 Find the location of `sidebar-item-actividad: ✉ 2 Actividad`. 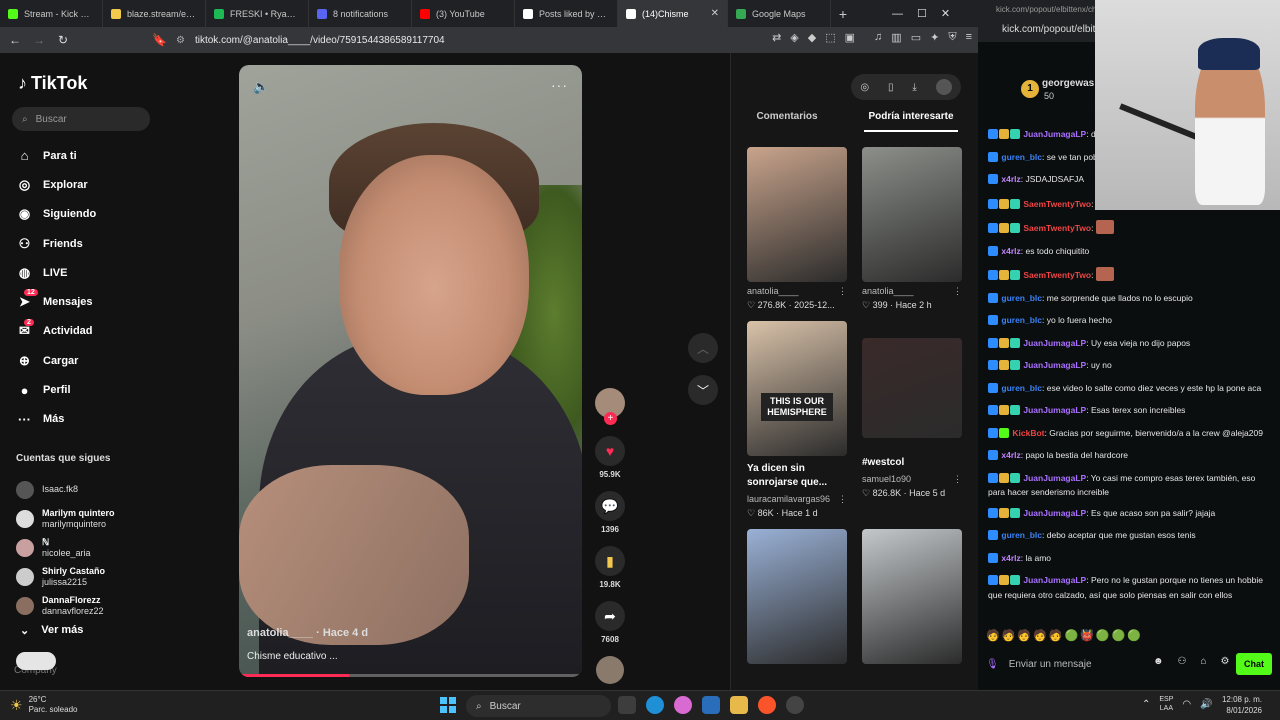

sidebar-item-actividad: ✉ 2 Actividad is located at coordinates (91, 331).